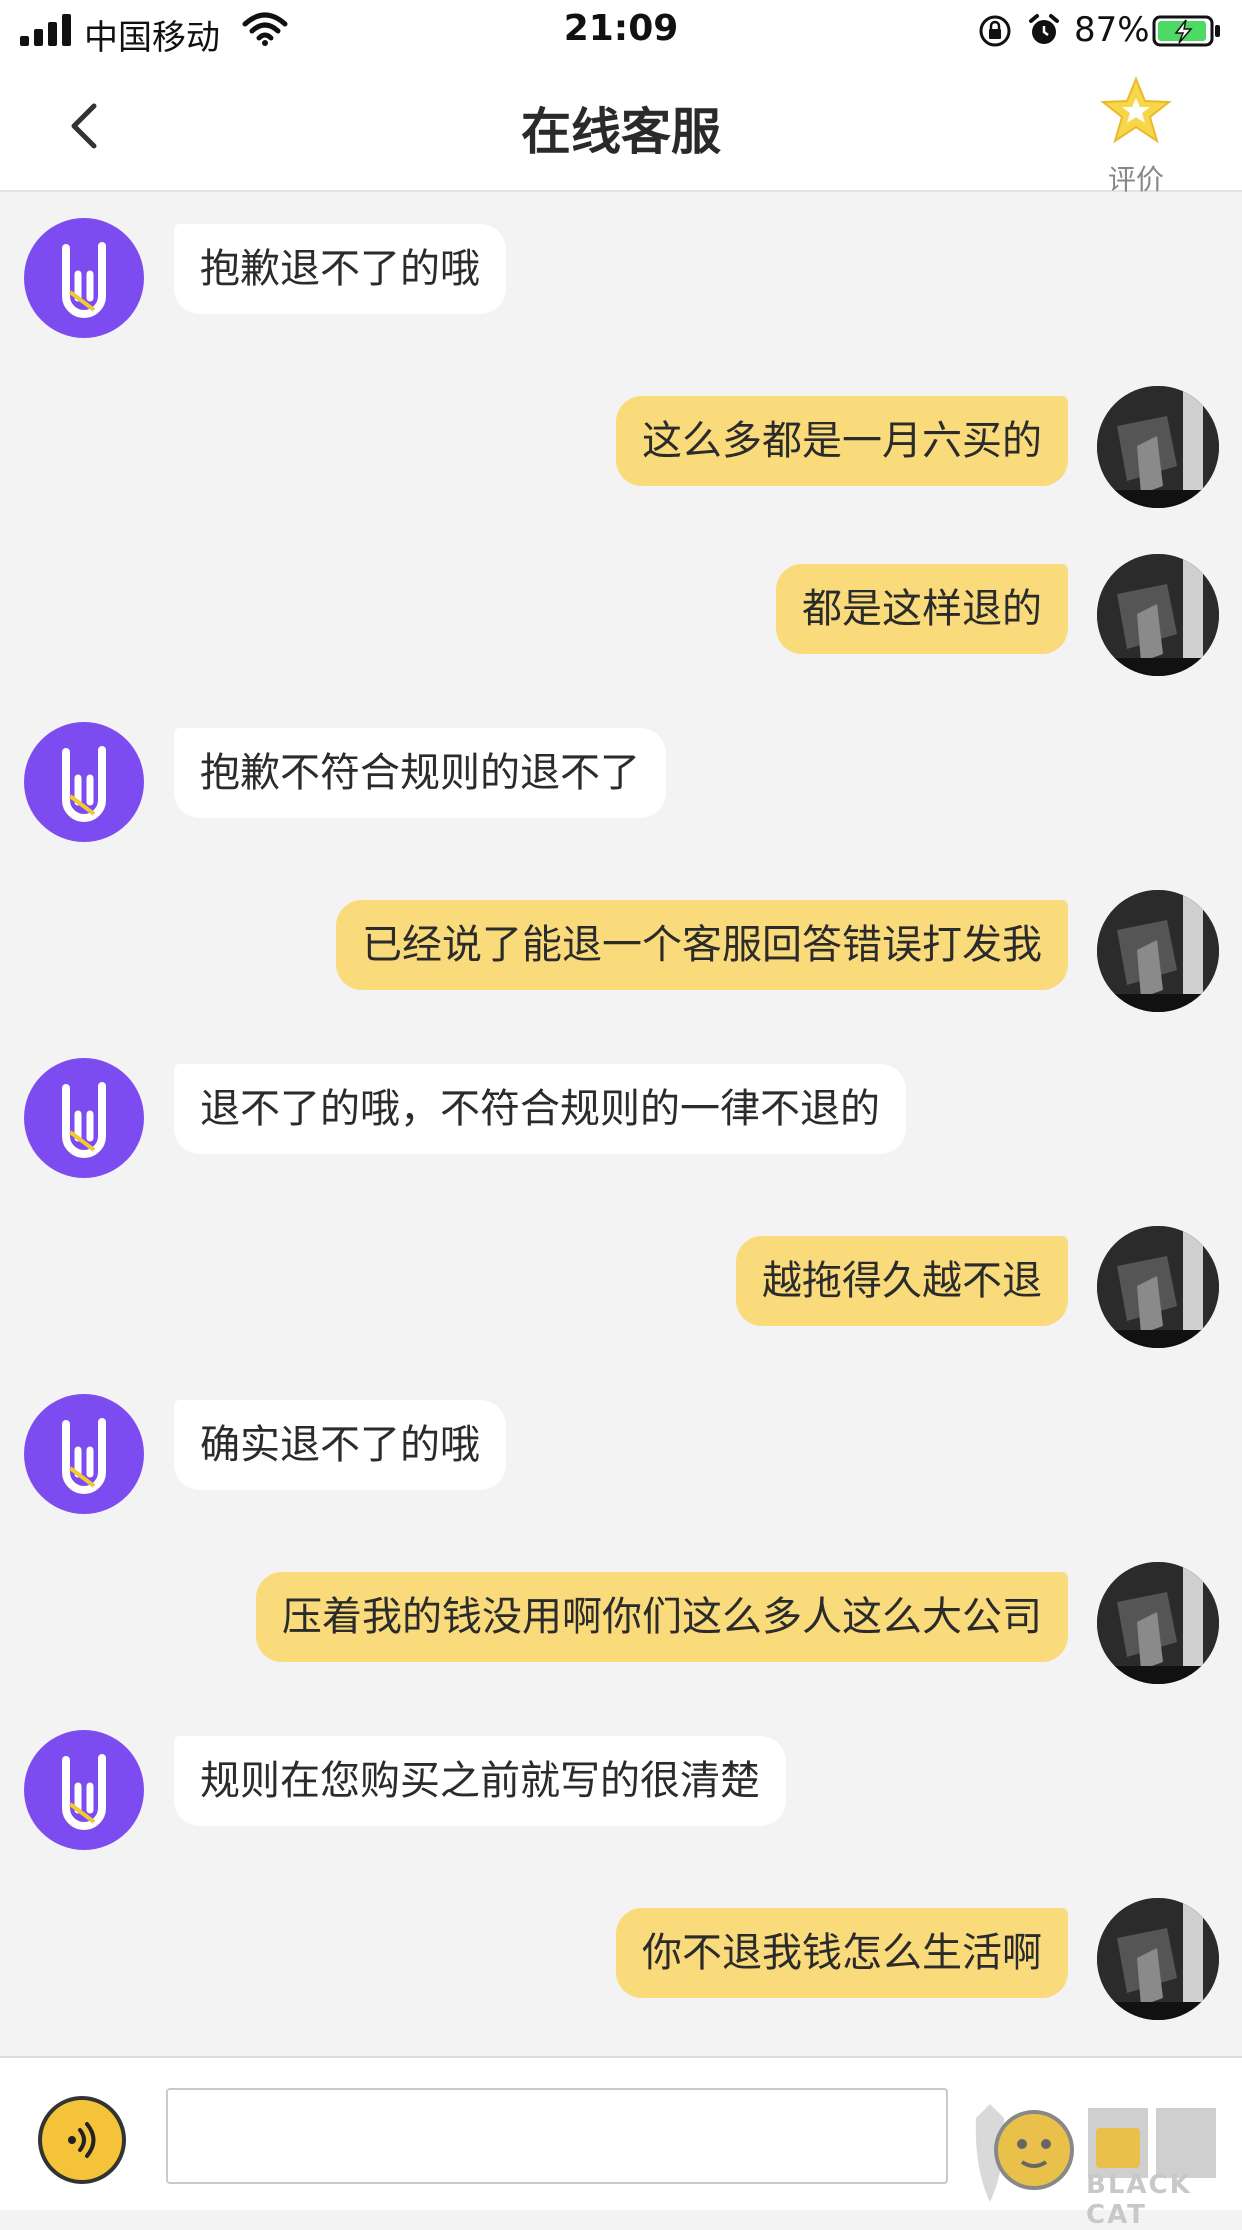 The height and width of the screenshot is (2230, 1242). Describe the element at coordinates (621, 280) in the screenshot. I see `message-row-bot: 抱歉退不了的哦` at that location.